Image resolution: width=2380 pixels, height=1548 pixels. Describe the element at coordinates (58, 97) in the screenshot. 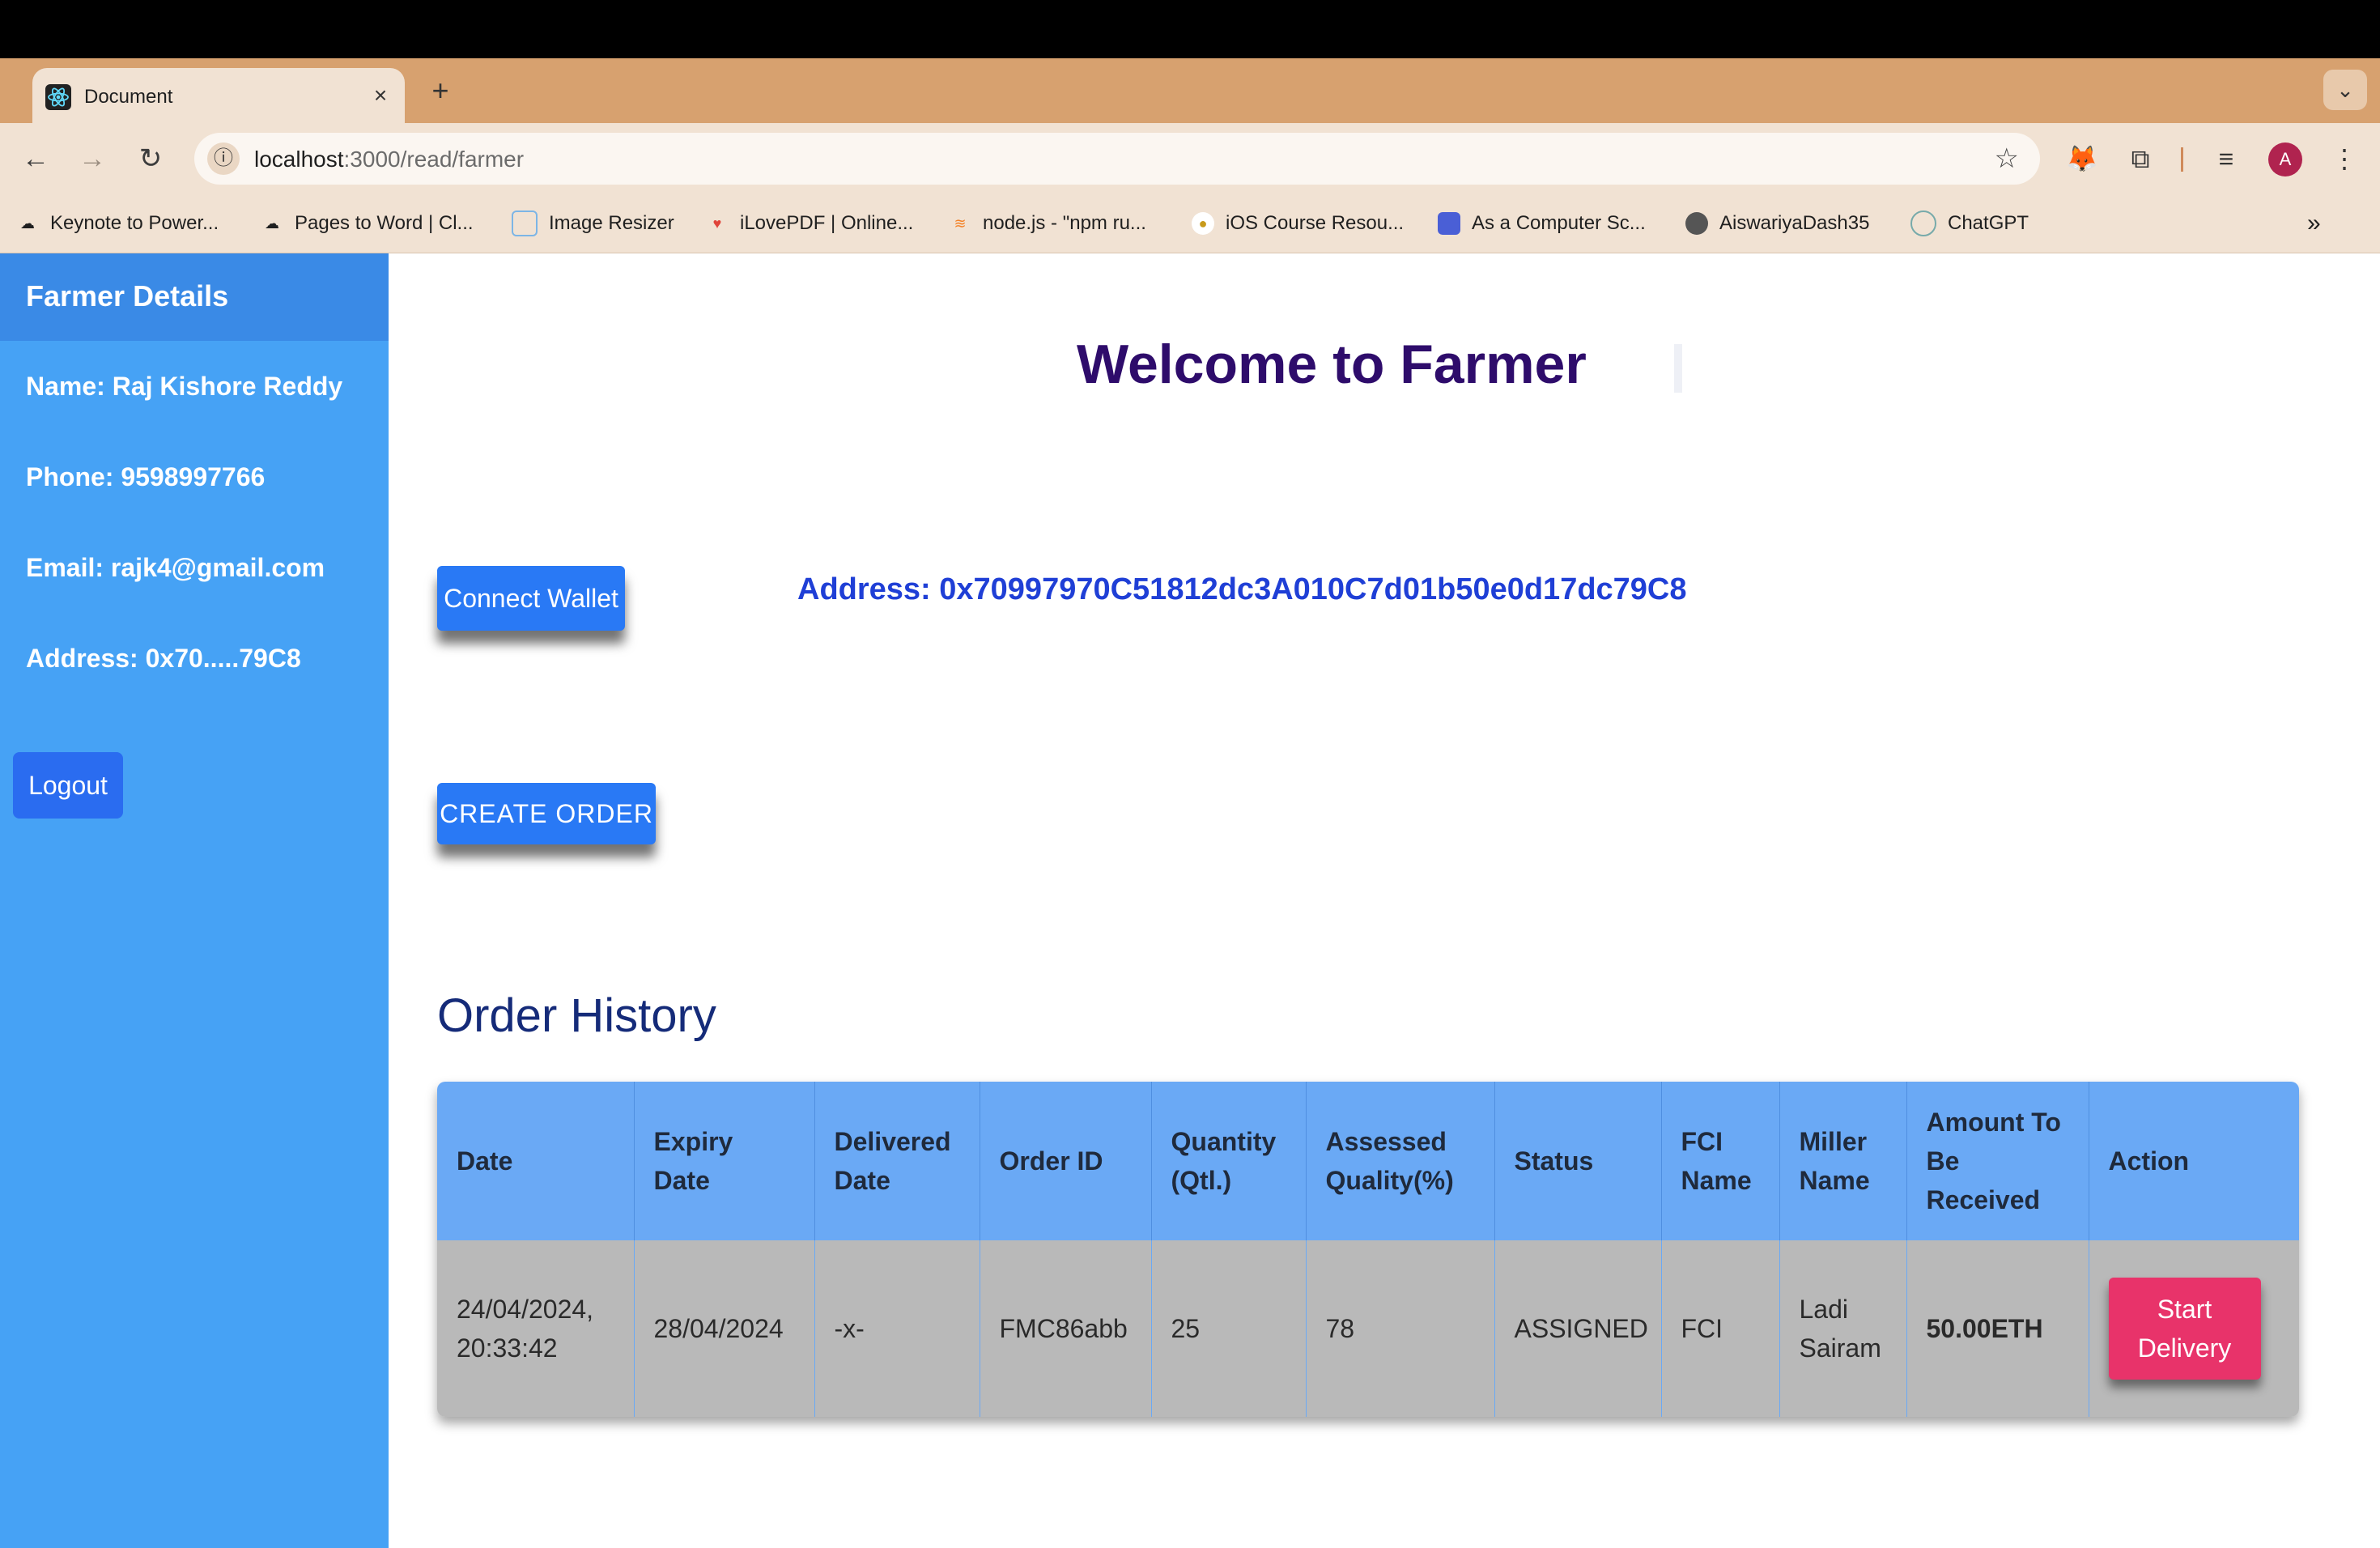

I see `react-icon` at that location.